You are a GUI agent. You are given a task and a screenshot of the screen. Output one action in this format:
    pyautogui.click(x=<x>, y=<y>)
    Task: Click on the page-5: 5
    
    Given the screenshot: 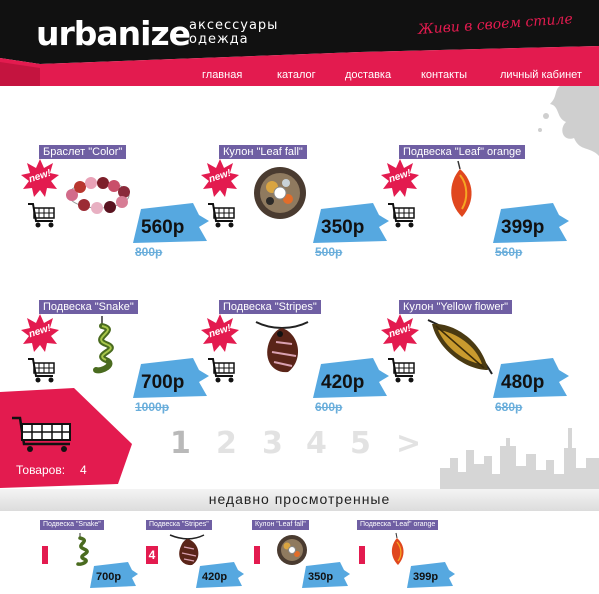 What is the action you would take?
    pyautogui.click(x=360, y=444)
    